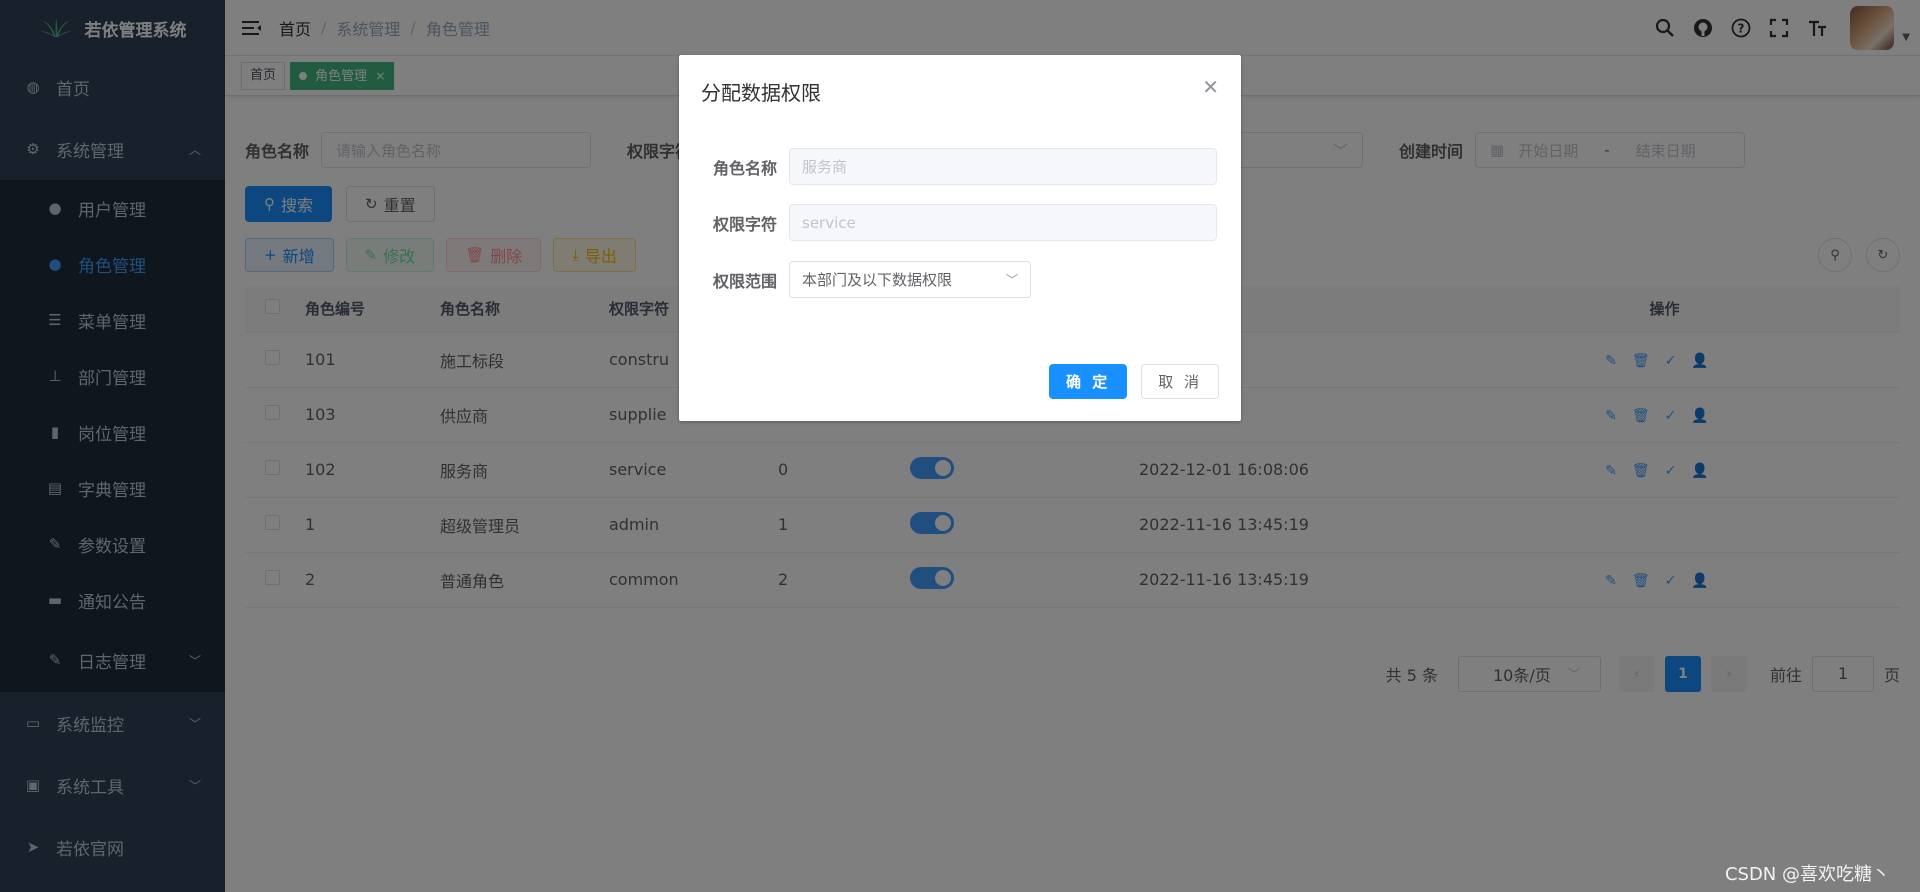 The image size is (1920, 892). Describe the element at coordinates (1003, 222) in the screenshot. I see `dialog-role-key-field: service` at that location.